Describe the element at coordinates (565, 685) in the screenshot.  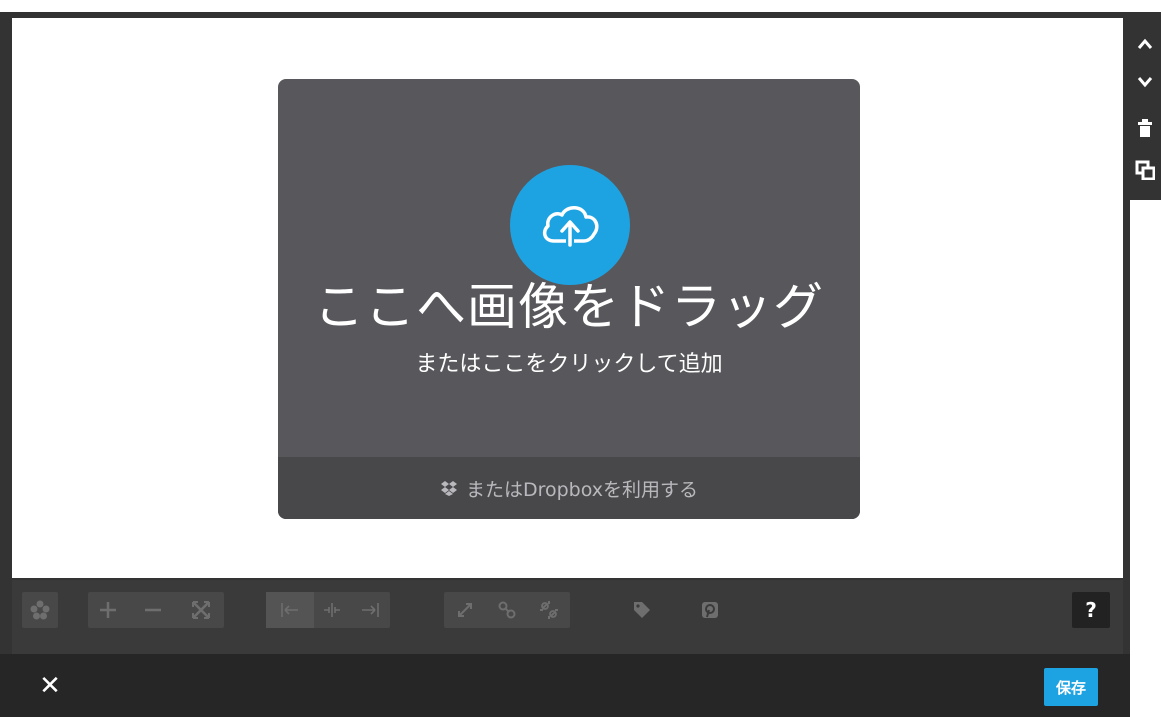
I see `bottom-bar: ✕ 保存` at that location.